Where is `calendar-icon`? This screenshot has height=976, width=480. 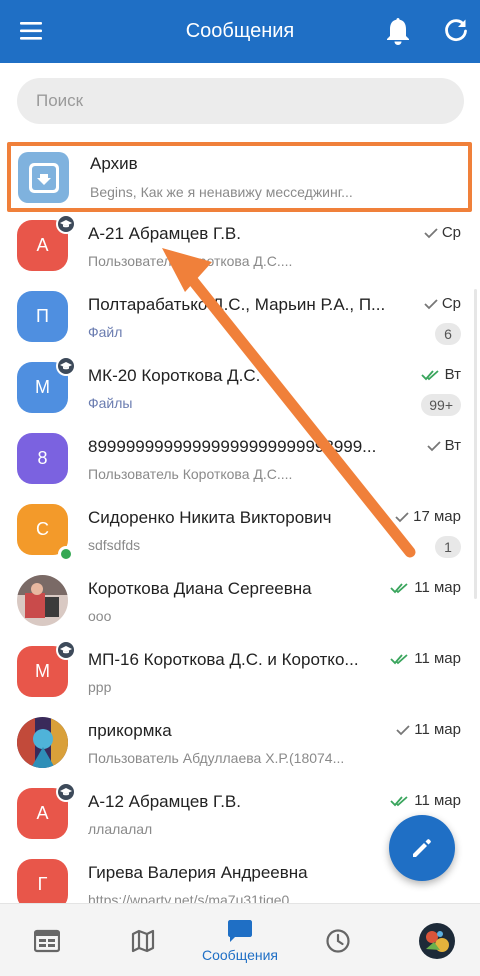 calendar-icon is located at coordinates (47, 940).